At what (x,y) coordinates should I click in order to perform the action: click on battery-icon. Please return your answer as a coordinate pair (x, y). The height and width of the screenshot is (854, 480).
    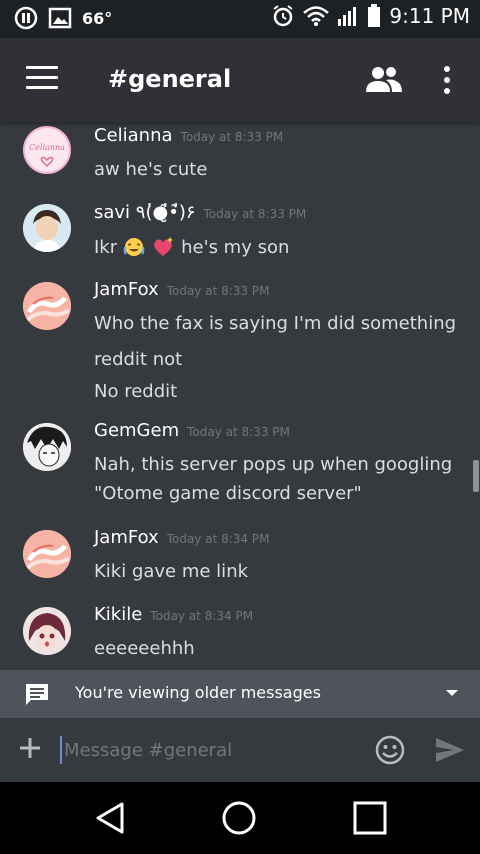
    Looking at the image, I should click on (374, 15).